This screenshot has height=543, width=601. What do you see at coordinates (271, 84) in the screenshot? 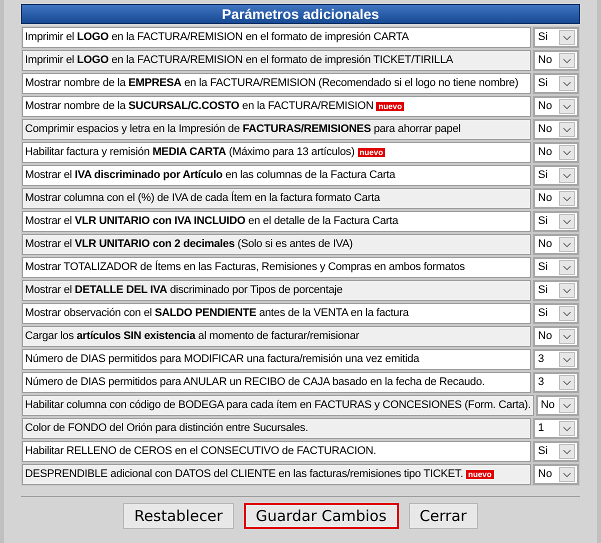
I see `setting-label: Mostrar nombre de la EMPRESA en la FACTURA/REMISION (Recomendado si el logo no tiene nombre)` at bounding box center [271, 84].